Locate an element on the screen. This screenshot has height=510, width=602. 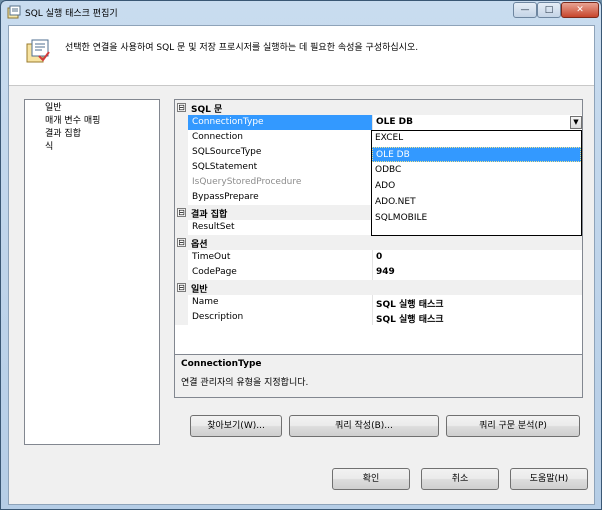
property-row-name: Name SQL 실행 태스크 is located at coordinates (378, 302).